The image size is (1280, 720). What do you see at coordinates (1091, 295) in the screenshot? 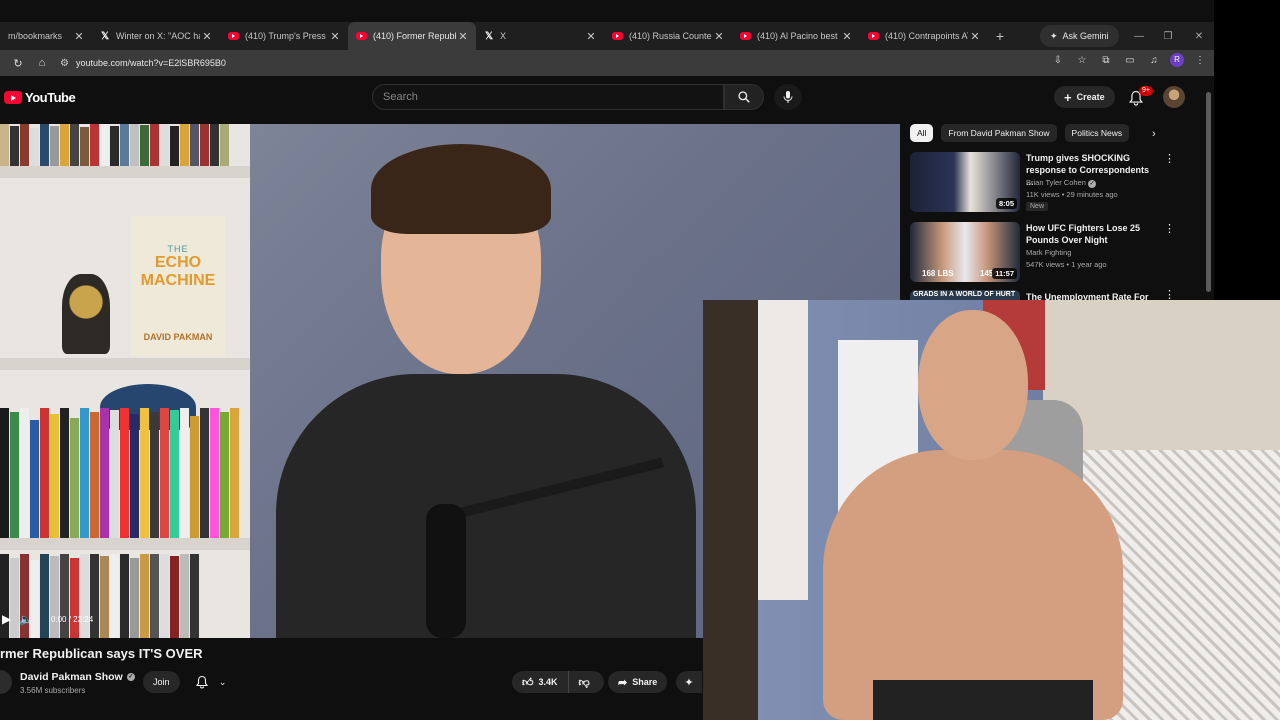
I see `video-title: The Unemployment Rate For` at bounding box center [1091, 295].